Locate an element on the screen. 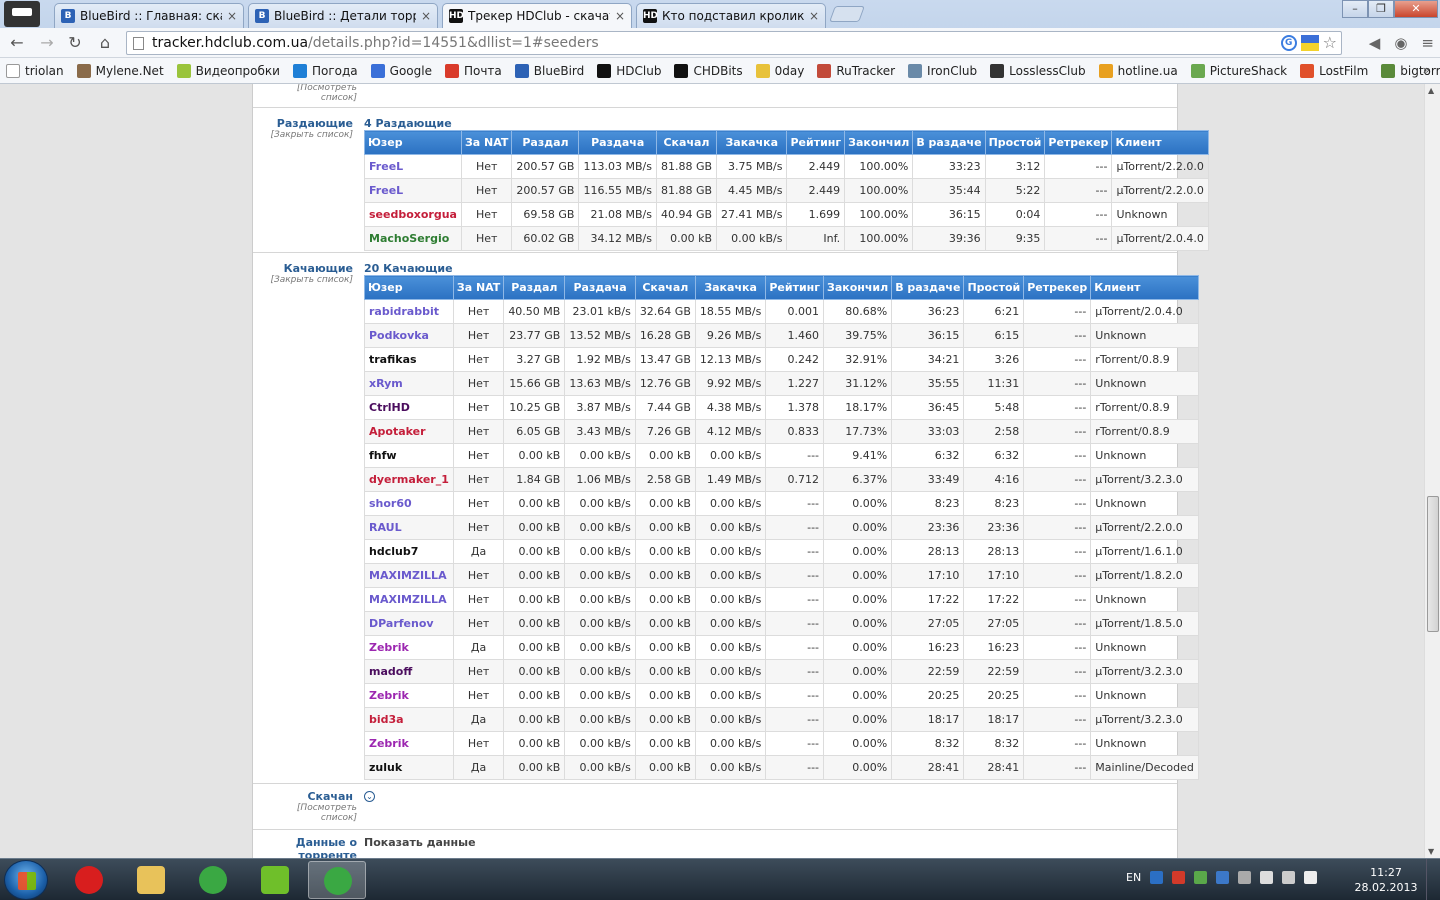 The image size is (1440, 900). bookmark-item: IronClub is located at coordinates (942, 70).